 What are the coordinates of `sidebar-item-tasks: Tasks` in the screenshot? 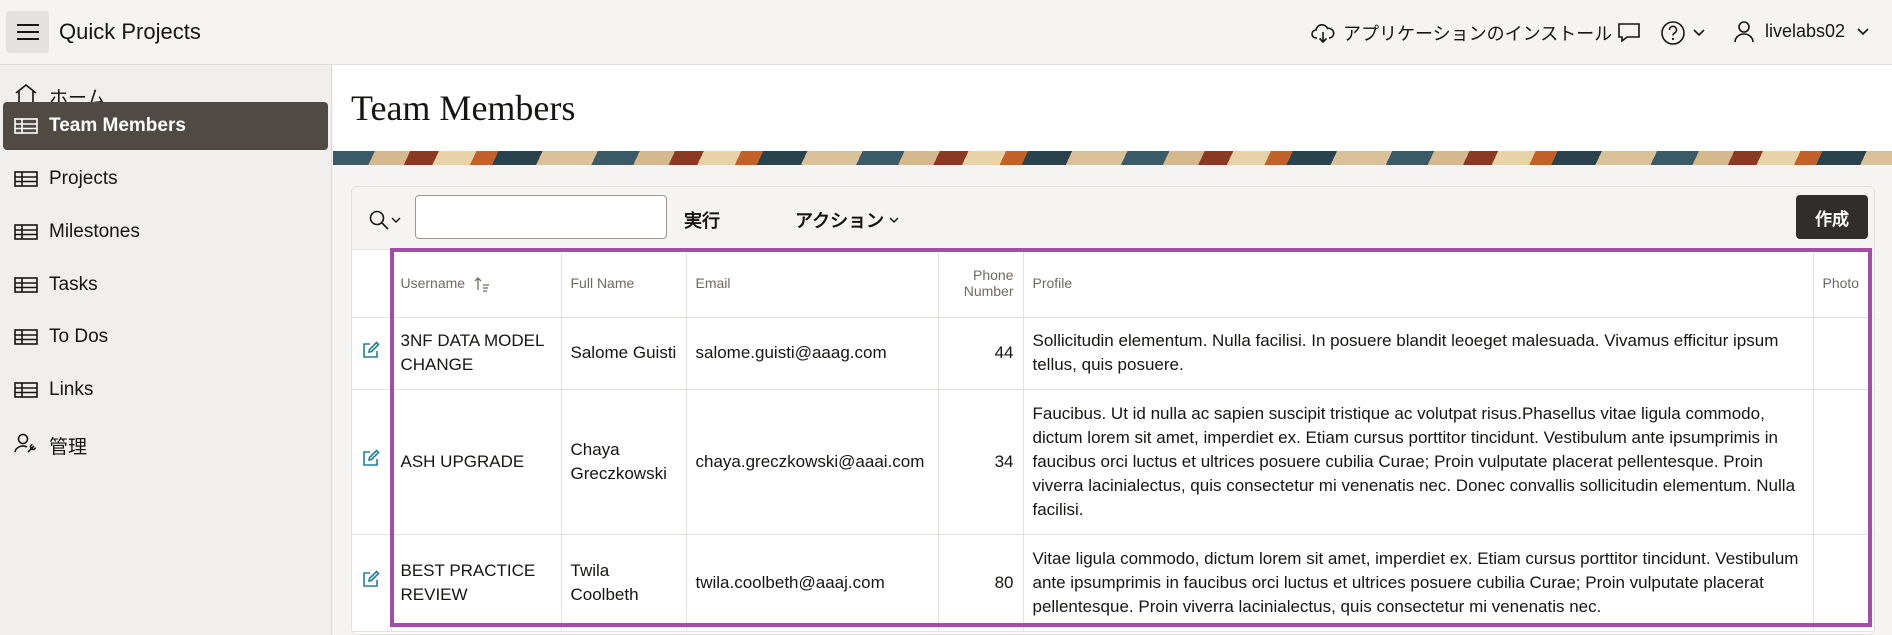 It's located at (165, 285).